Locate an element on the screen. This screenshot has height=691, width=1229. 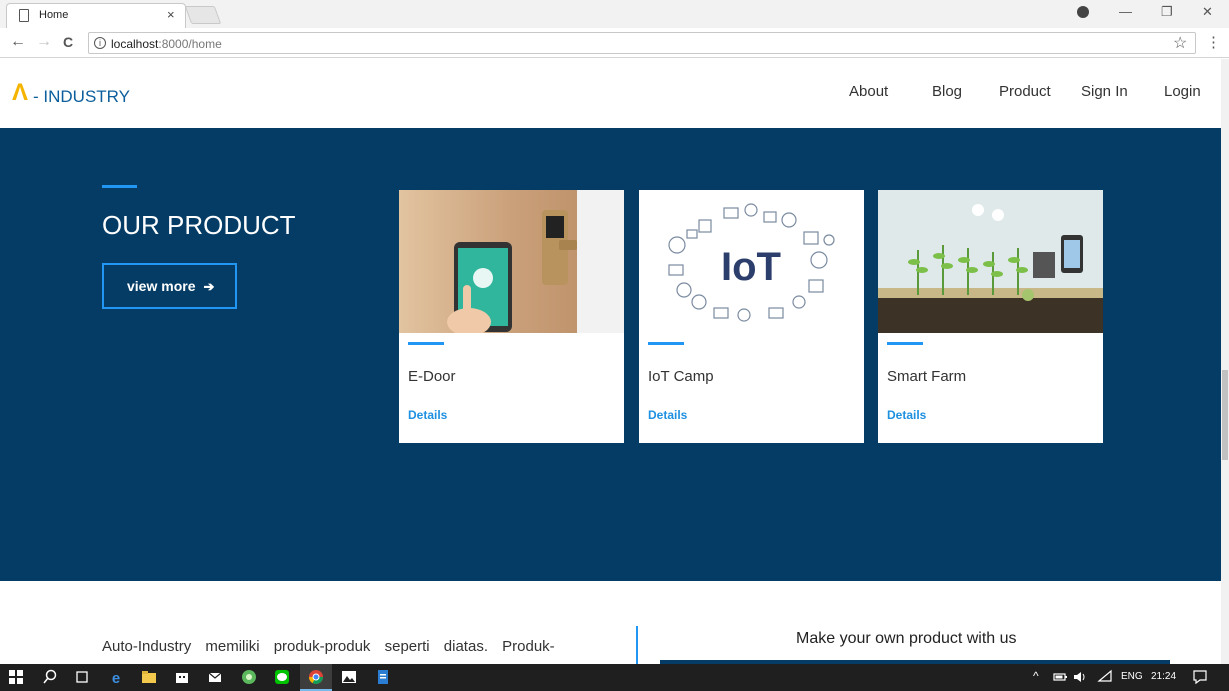
product-card-iot-camp: IoT IoT Camp Details is located at coordinates (751, 316).